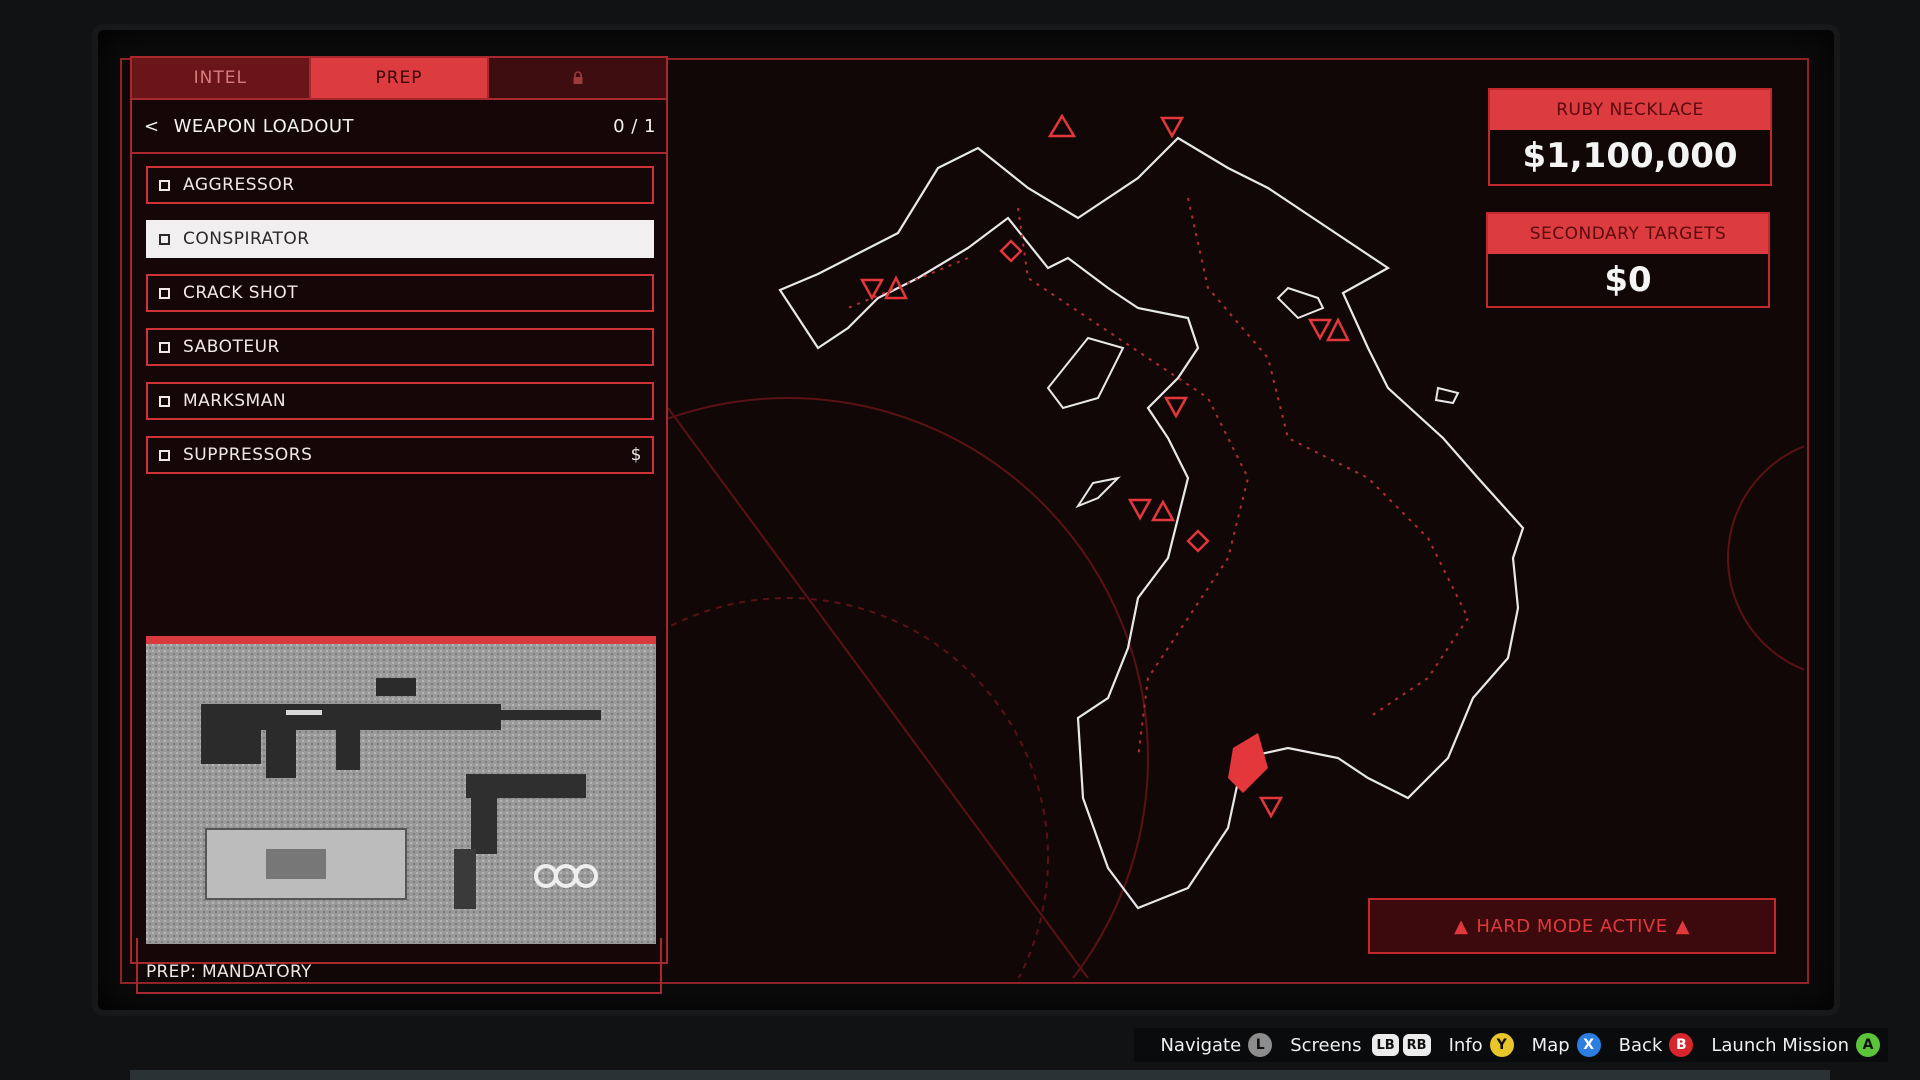  Describe the element at coordinates (400, 185) in the screenshot. I see `option-aggressor: AGGRESSOR` at that location.